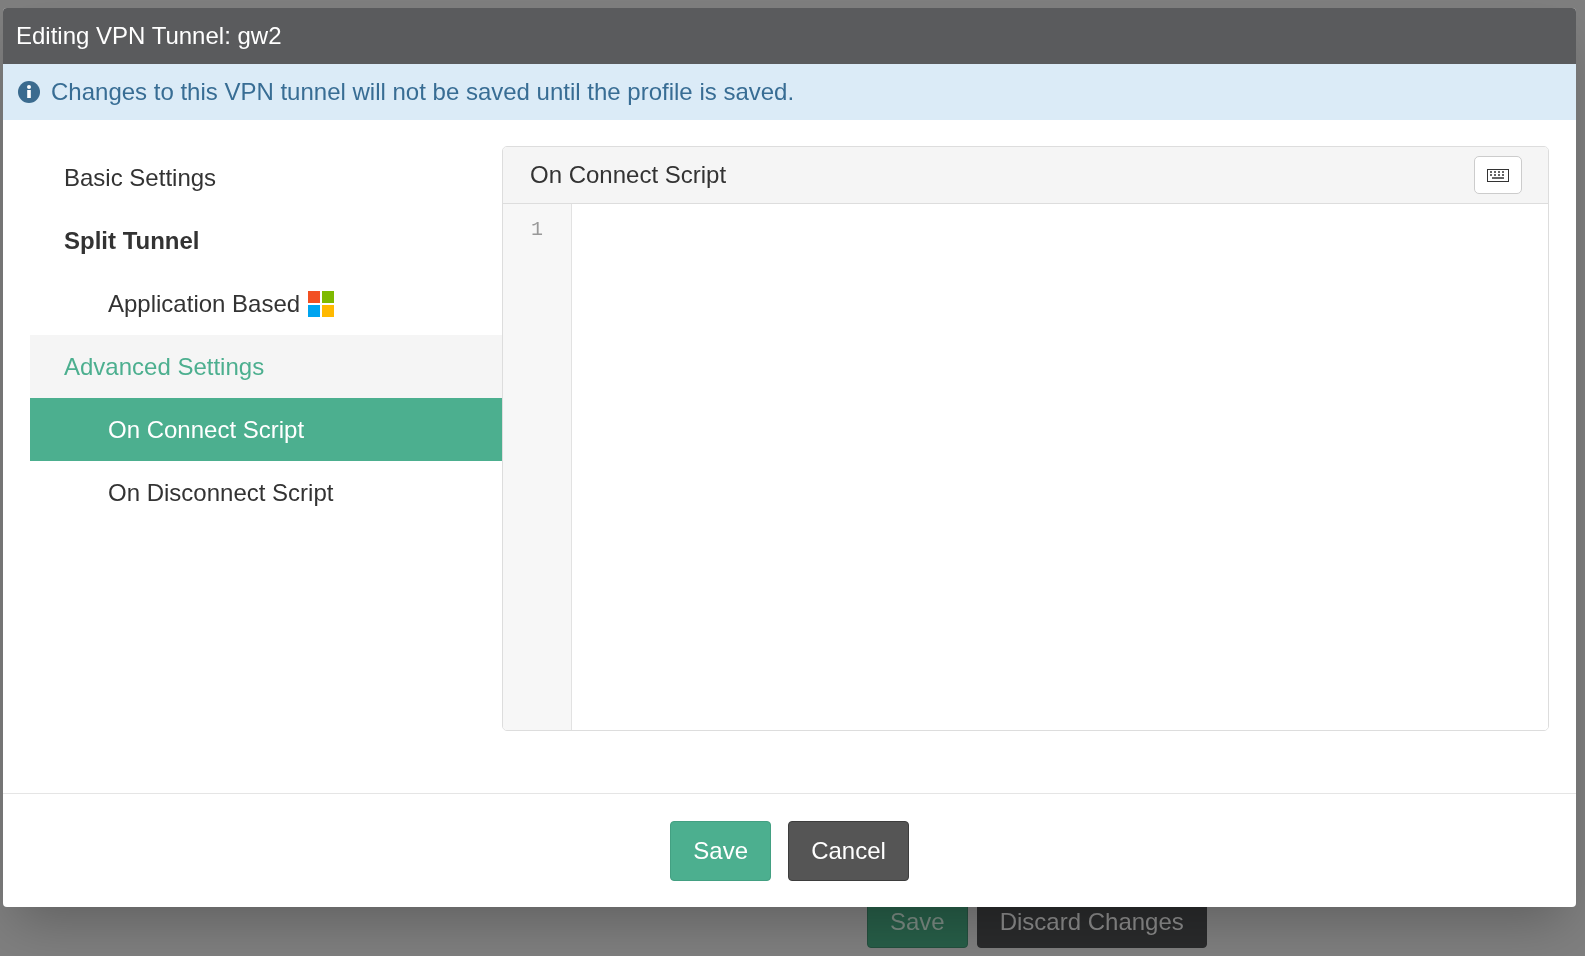 The height and width of the screenshot is (956, 1585). I want to click on nav-subitem: On Disconnect Script, so click(266, 492).